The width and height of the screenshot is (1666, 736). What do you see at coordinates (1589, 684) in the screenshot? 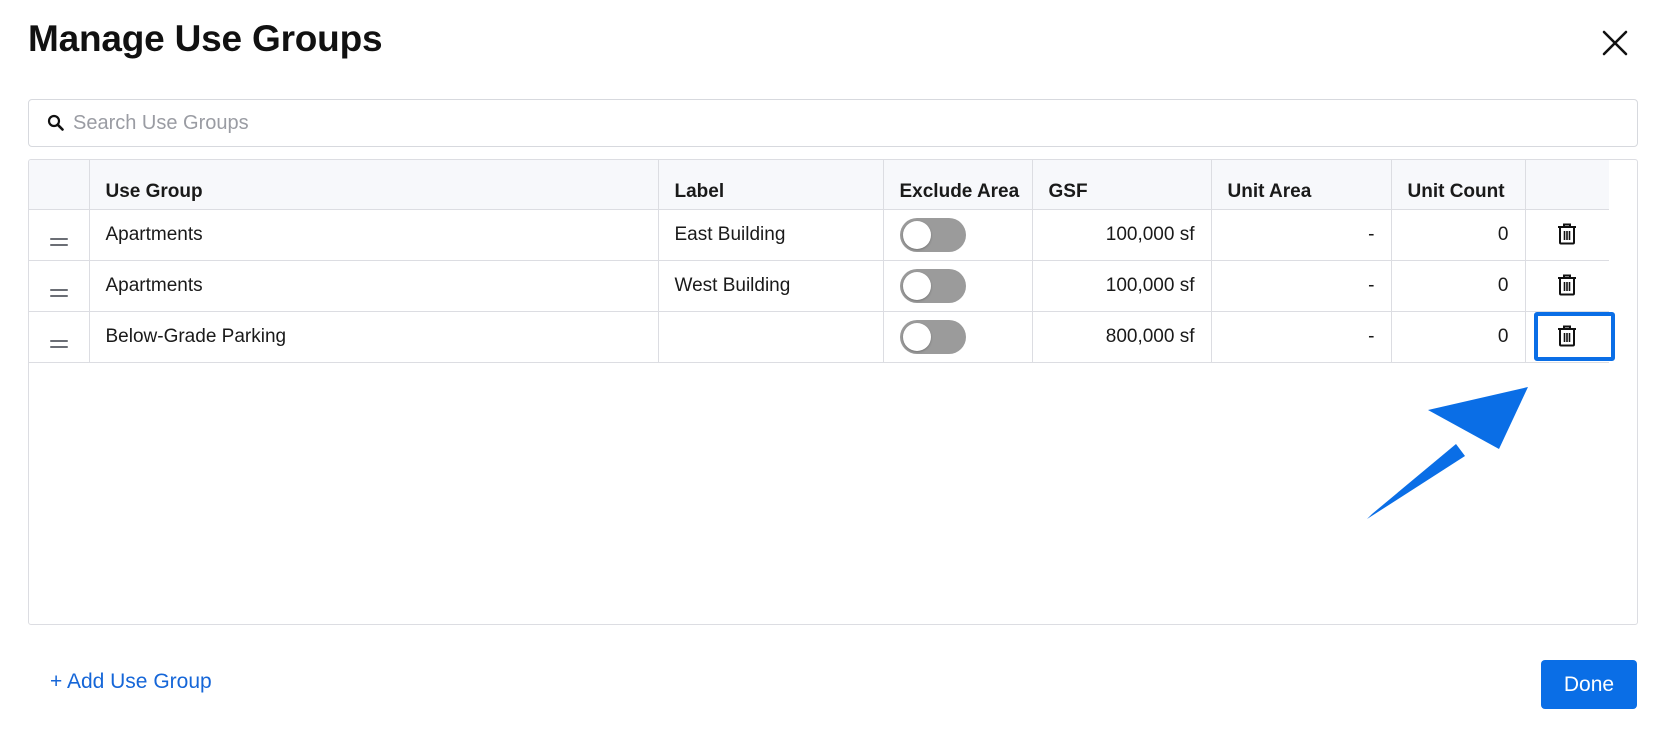
I see `done-button: Done` at bounding box center [1589, 684].